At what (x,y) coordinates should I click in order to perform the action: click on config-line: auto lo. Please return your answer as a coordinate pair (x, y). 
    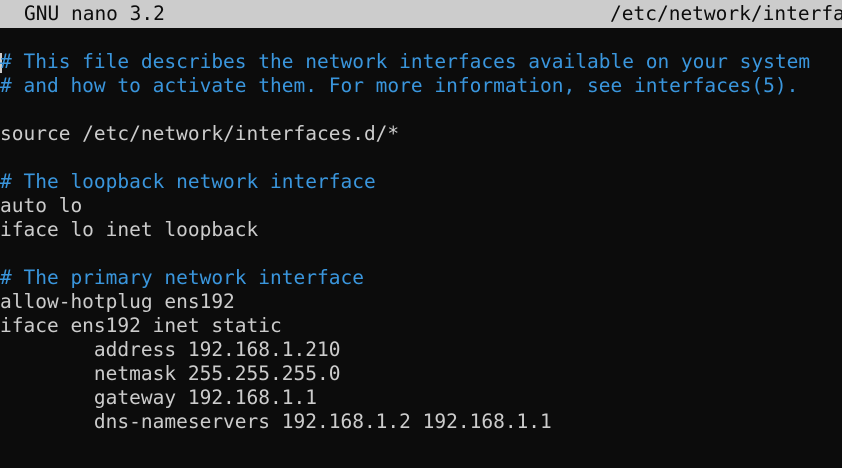
    Looking at the image, I should click on (421, 206).